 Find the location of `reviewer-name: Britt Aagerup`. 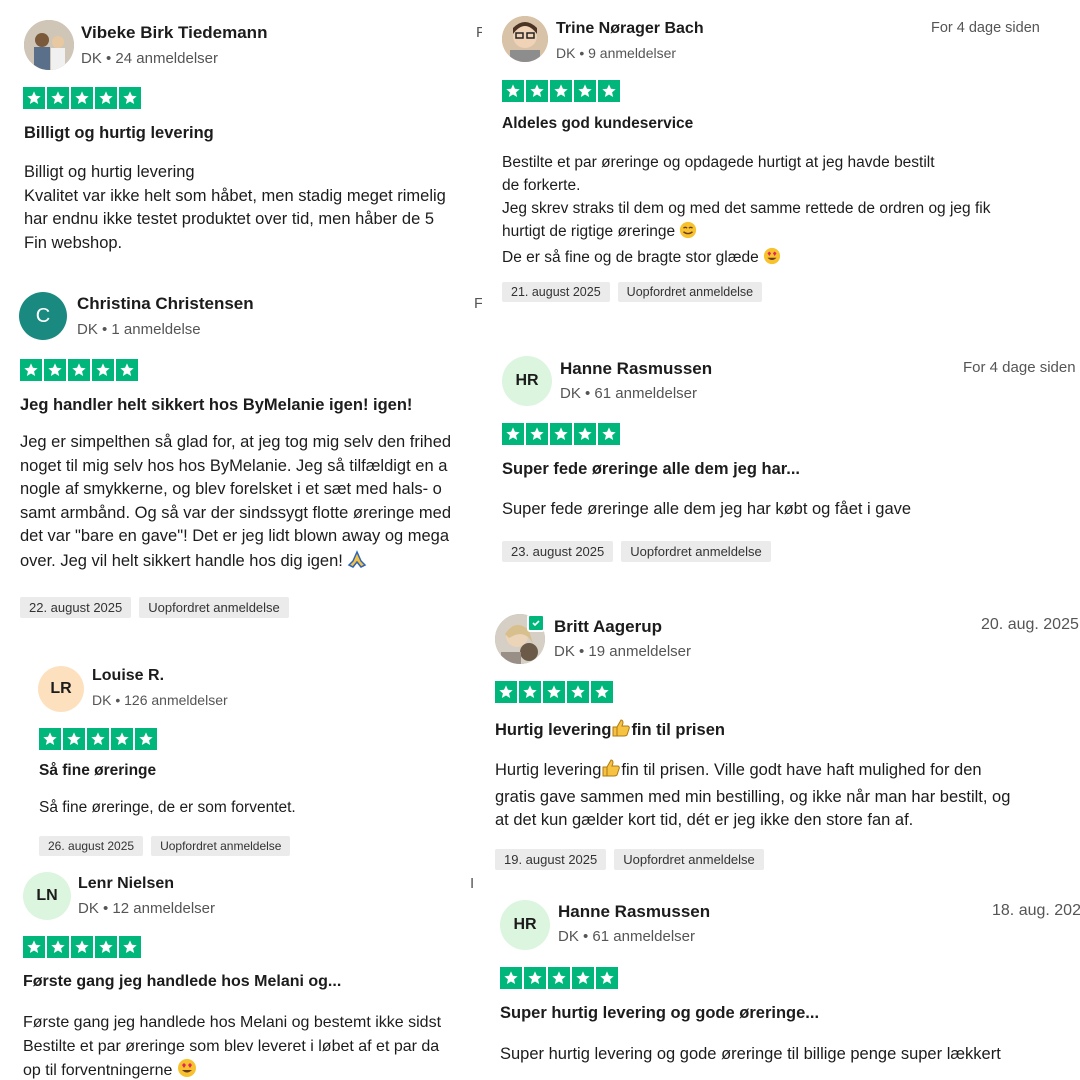

reviewer-name: Britt Aagerup is located at coordinates (608, 627).